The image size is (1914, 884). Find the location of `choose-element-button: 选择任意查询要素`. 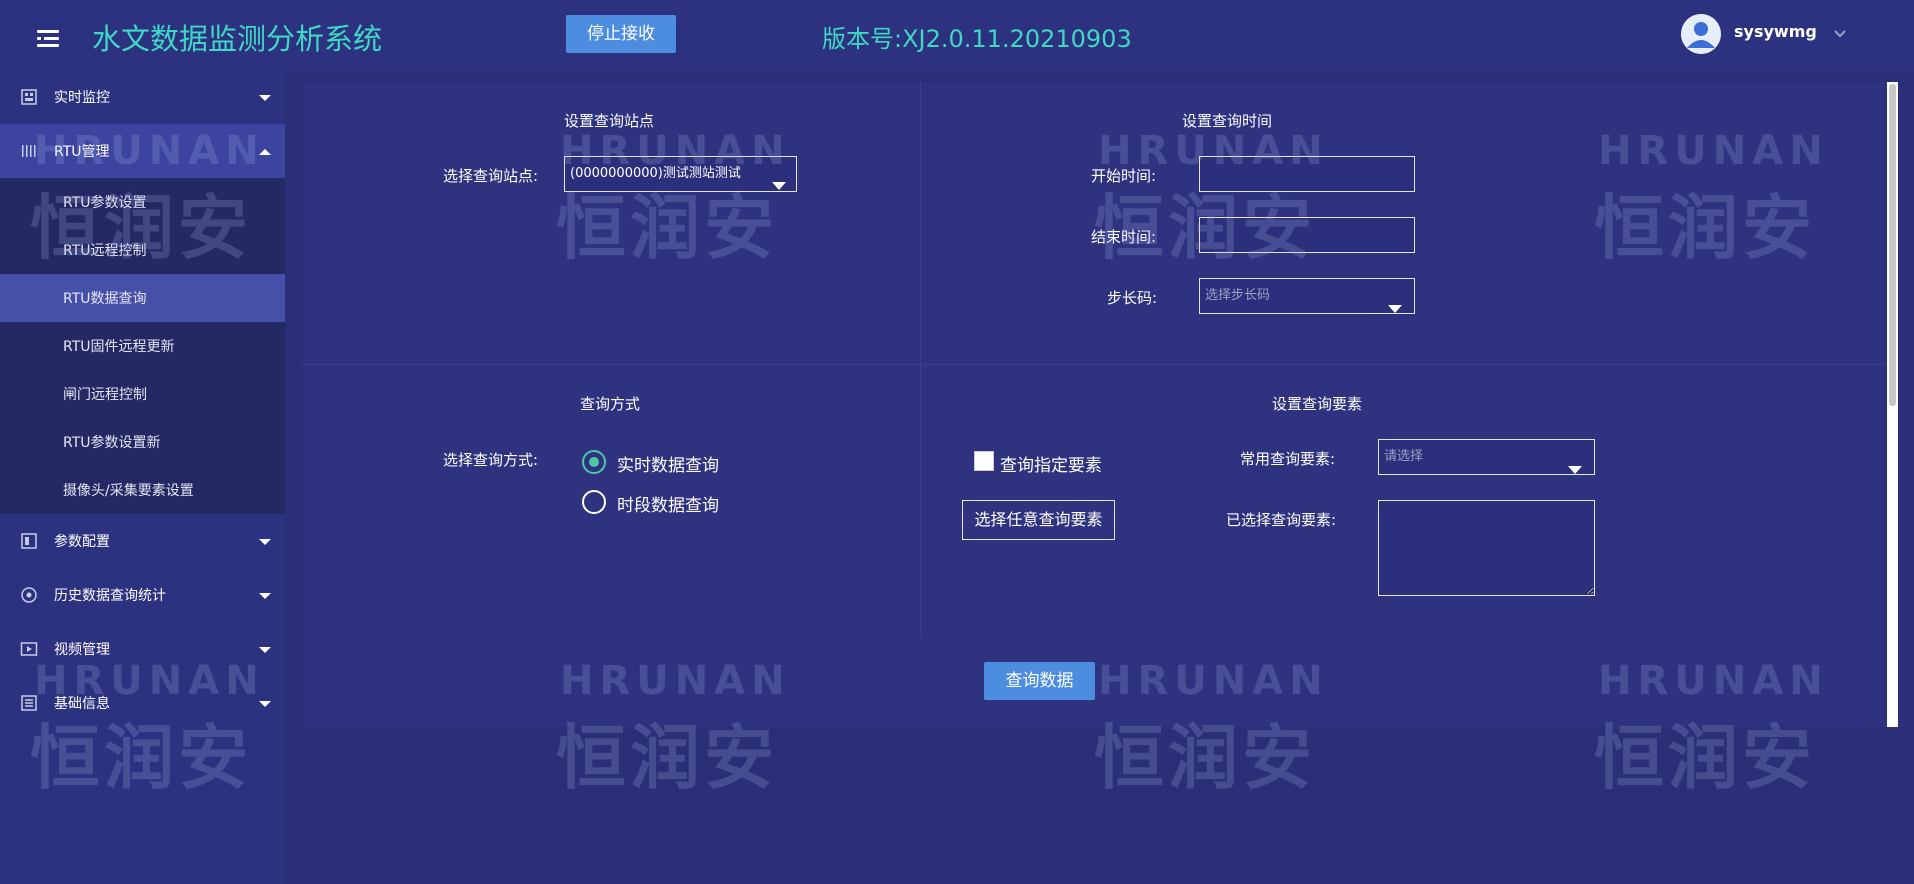

choose-element-button: 选择任意查询要素 is located at coordinates (1038, 520).